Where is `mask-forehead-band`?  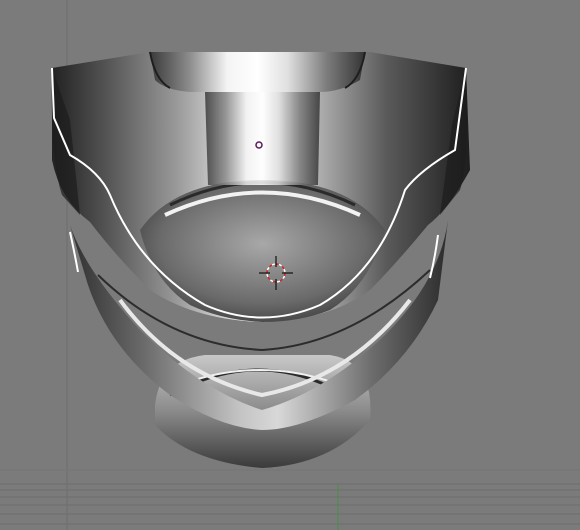 mask-forehead-band is located at coordinates (257, 72).